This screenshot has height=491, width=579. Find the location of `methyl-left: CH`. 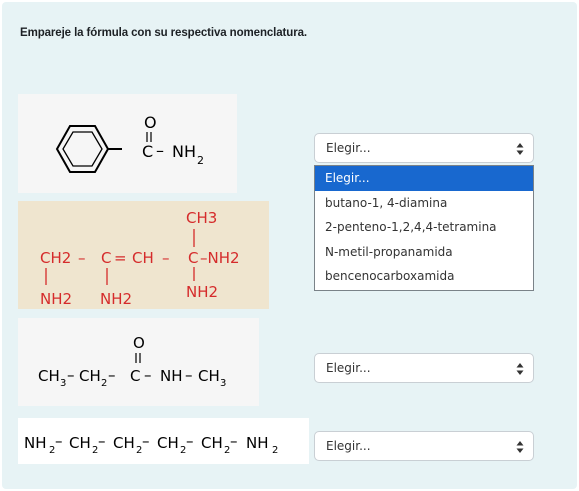

methyl-left: CH is located at coordinates (49, 376).